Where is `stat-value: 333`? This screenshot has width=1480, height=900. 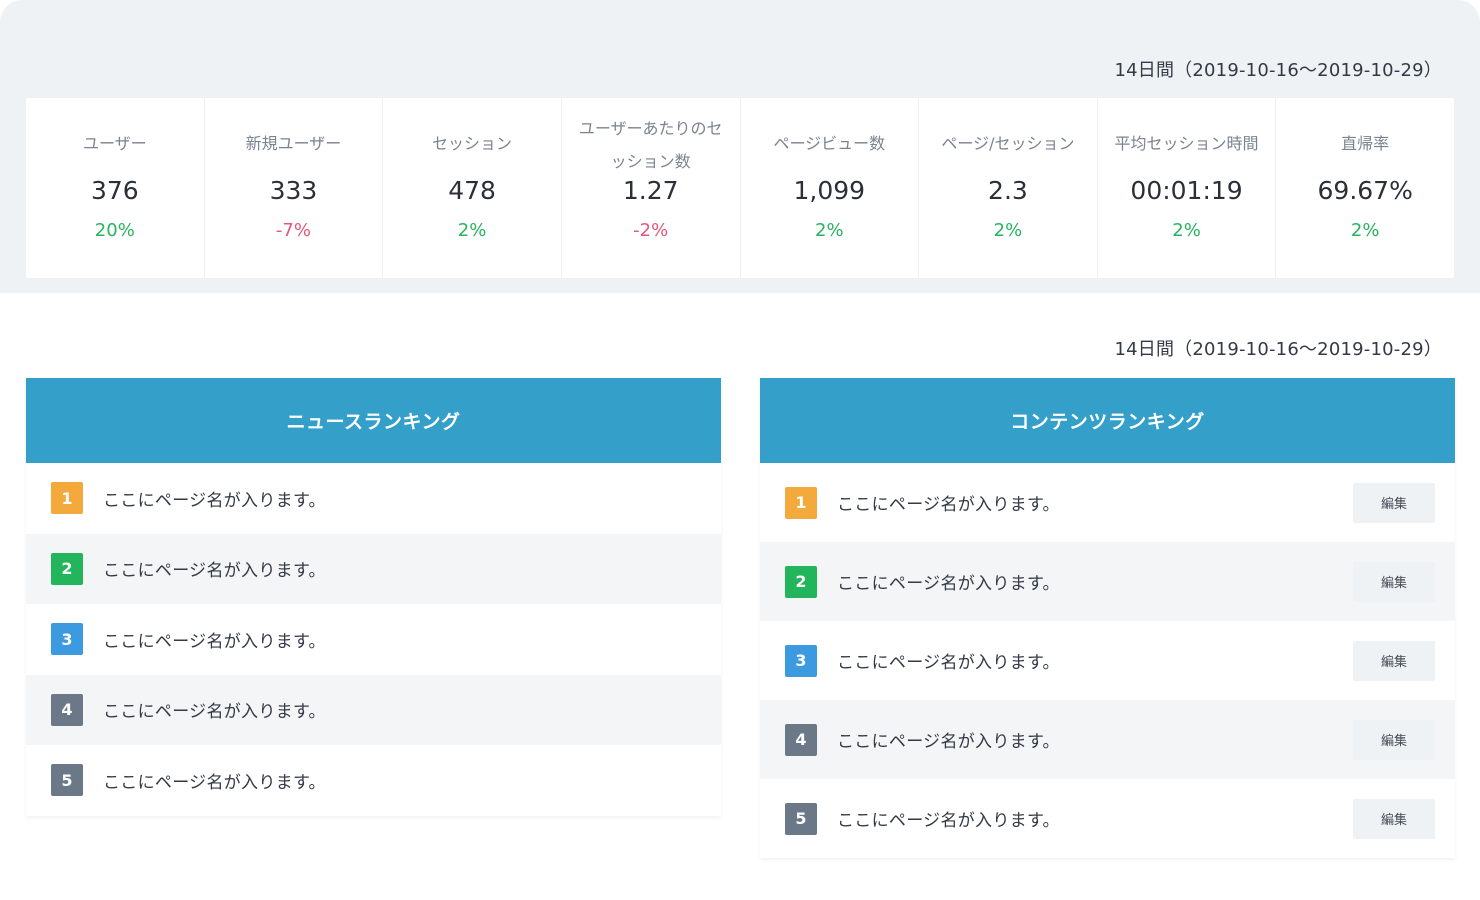 stat-value: 333 is located at coordinates (293, 190).